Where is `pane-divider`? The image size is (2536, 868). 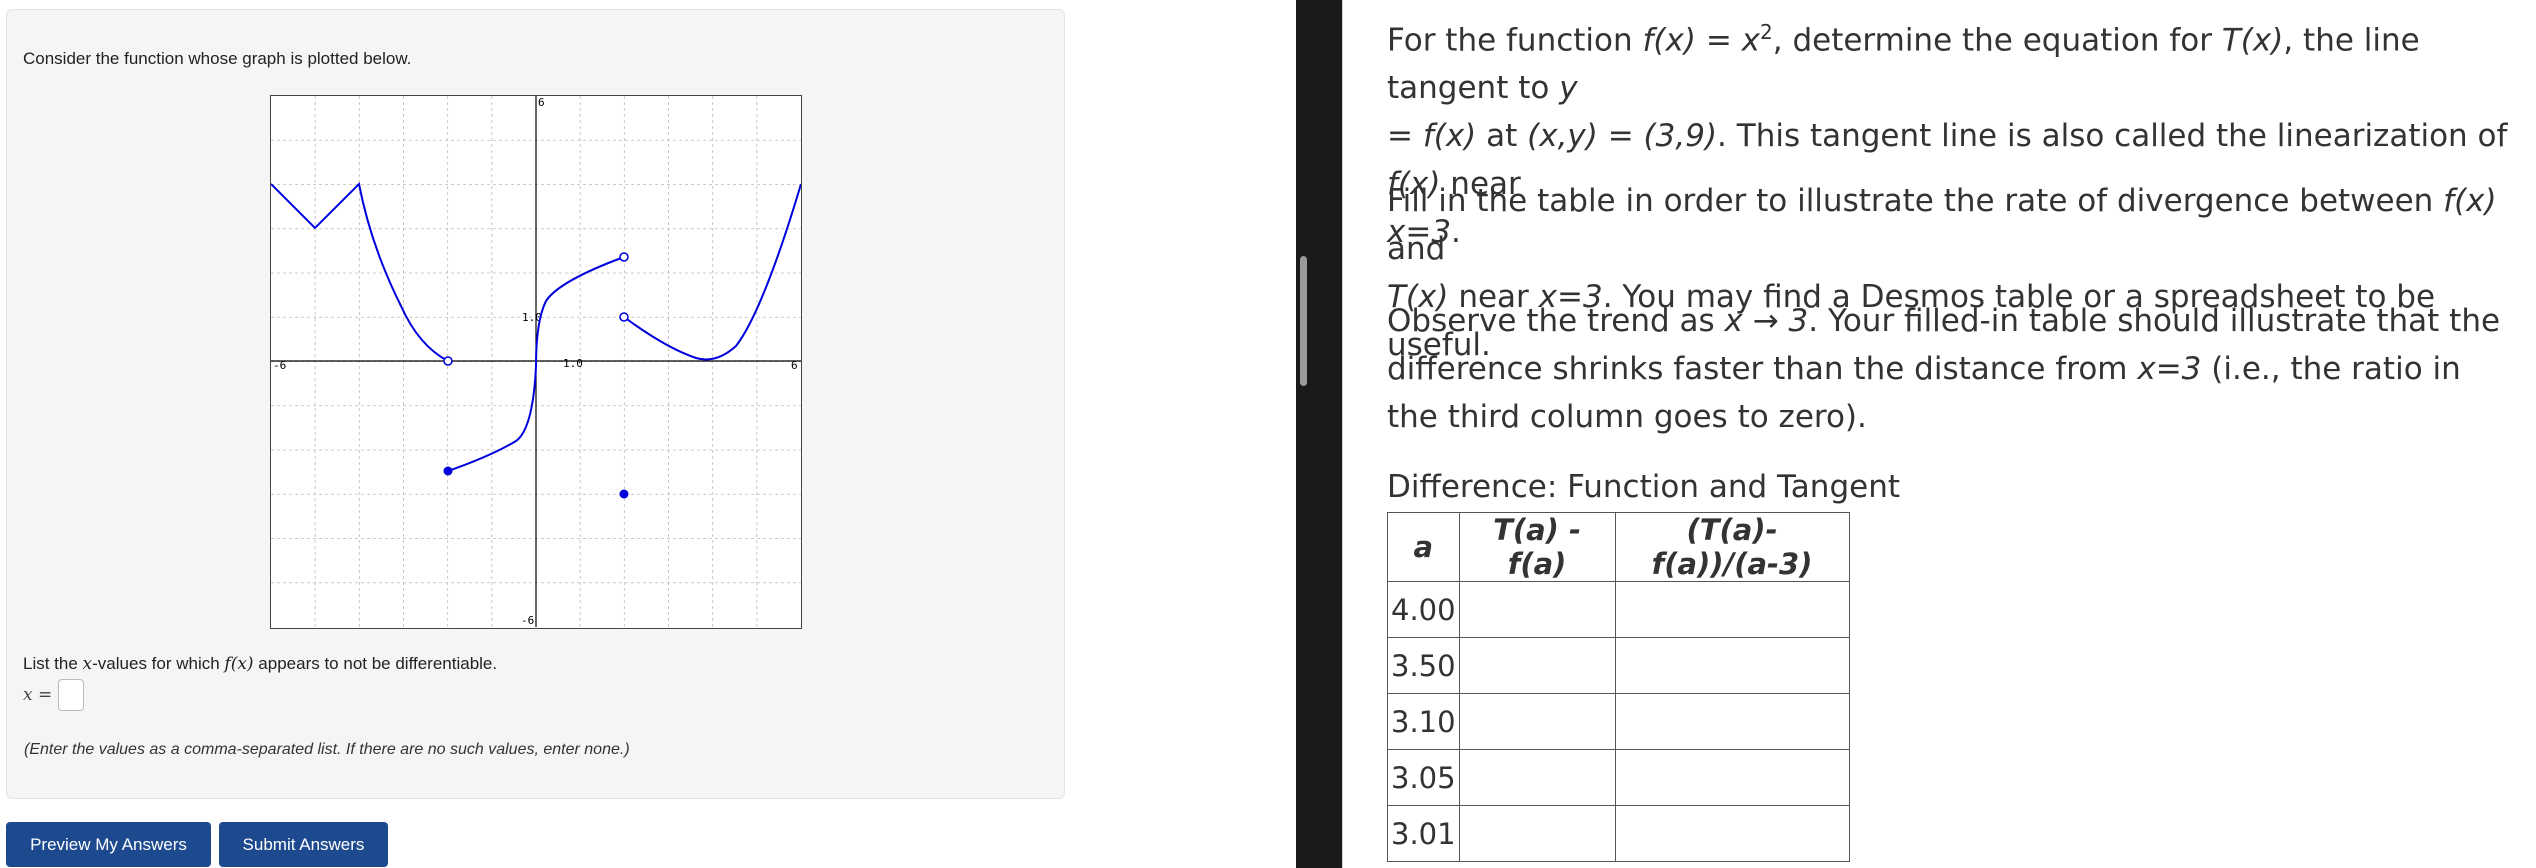 pane-divider is located at coordinates (1319, 434).